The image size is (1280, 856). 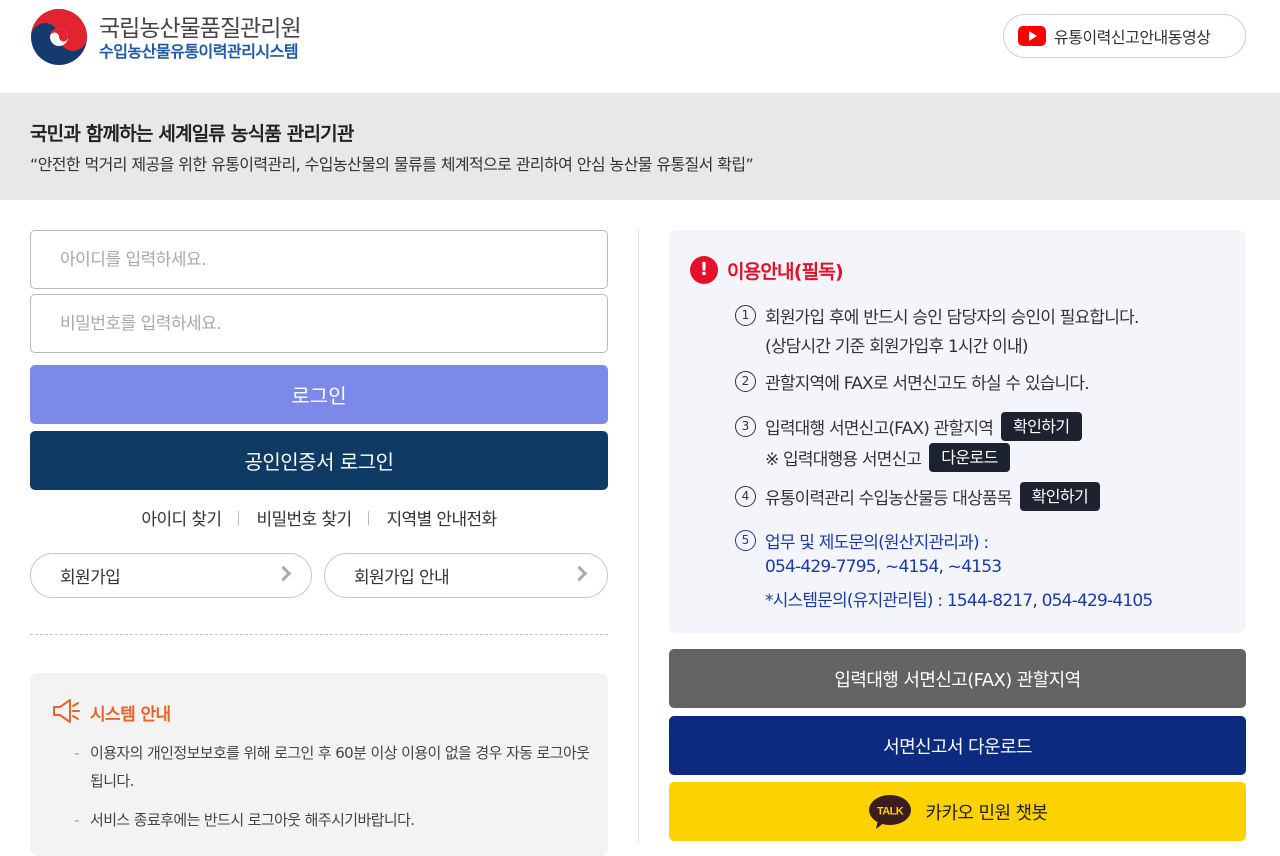 I want to click on guide-video-button: 유통이력신고안내동영상, so click(x=1124, y=36).